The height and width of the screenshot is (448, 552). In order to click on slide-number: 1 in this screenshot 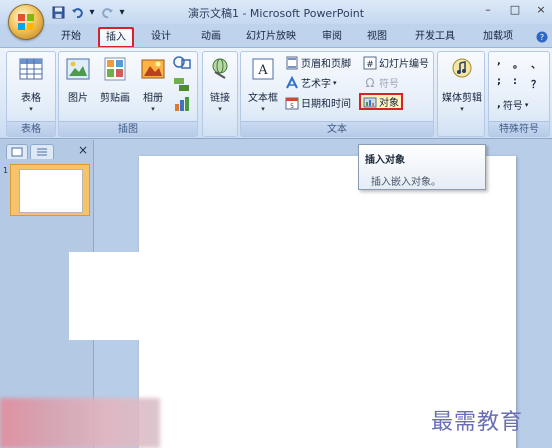, I will do `click(6, 170)`.